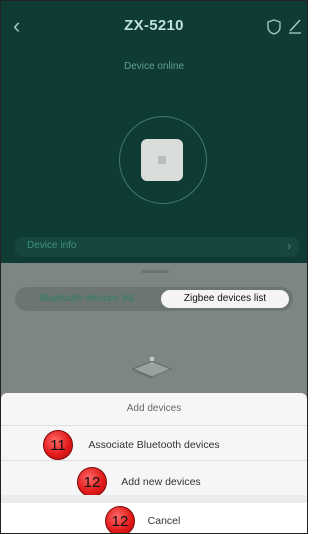  Describe the element at coordinates (154, 408) in the screenshot. I see `sheet-title: Add devices` at that location.